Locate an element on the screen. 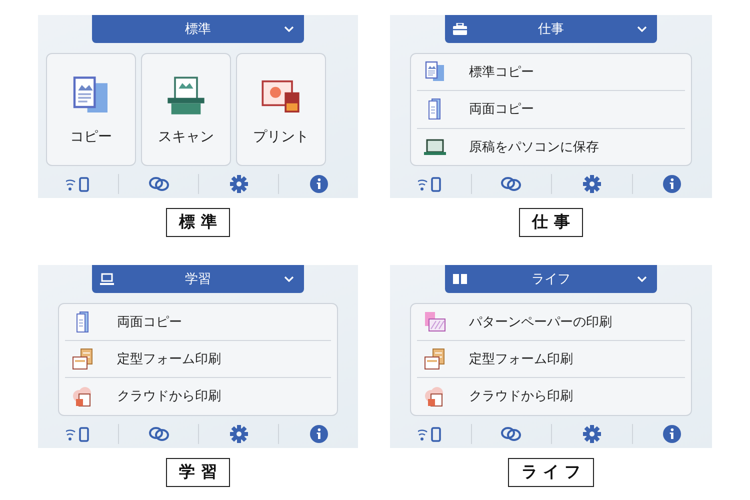 Image resolution: width=750 pixels, height=500 pixels. mode-dropdown: ライフ is located at coordinates (551, 278).